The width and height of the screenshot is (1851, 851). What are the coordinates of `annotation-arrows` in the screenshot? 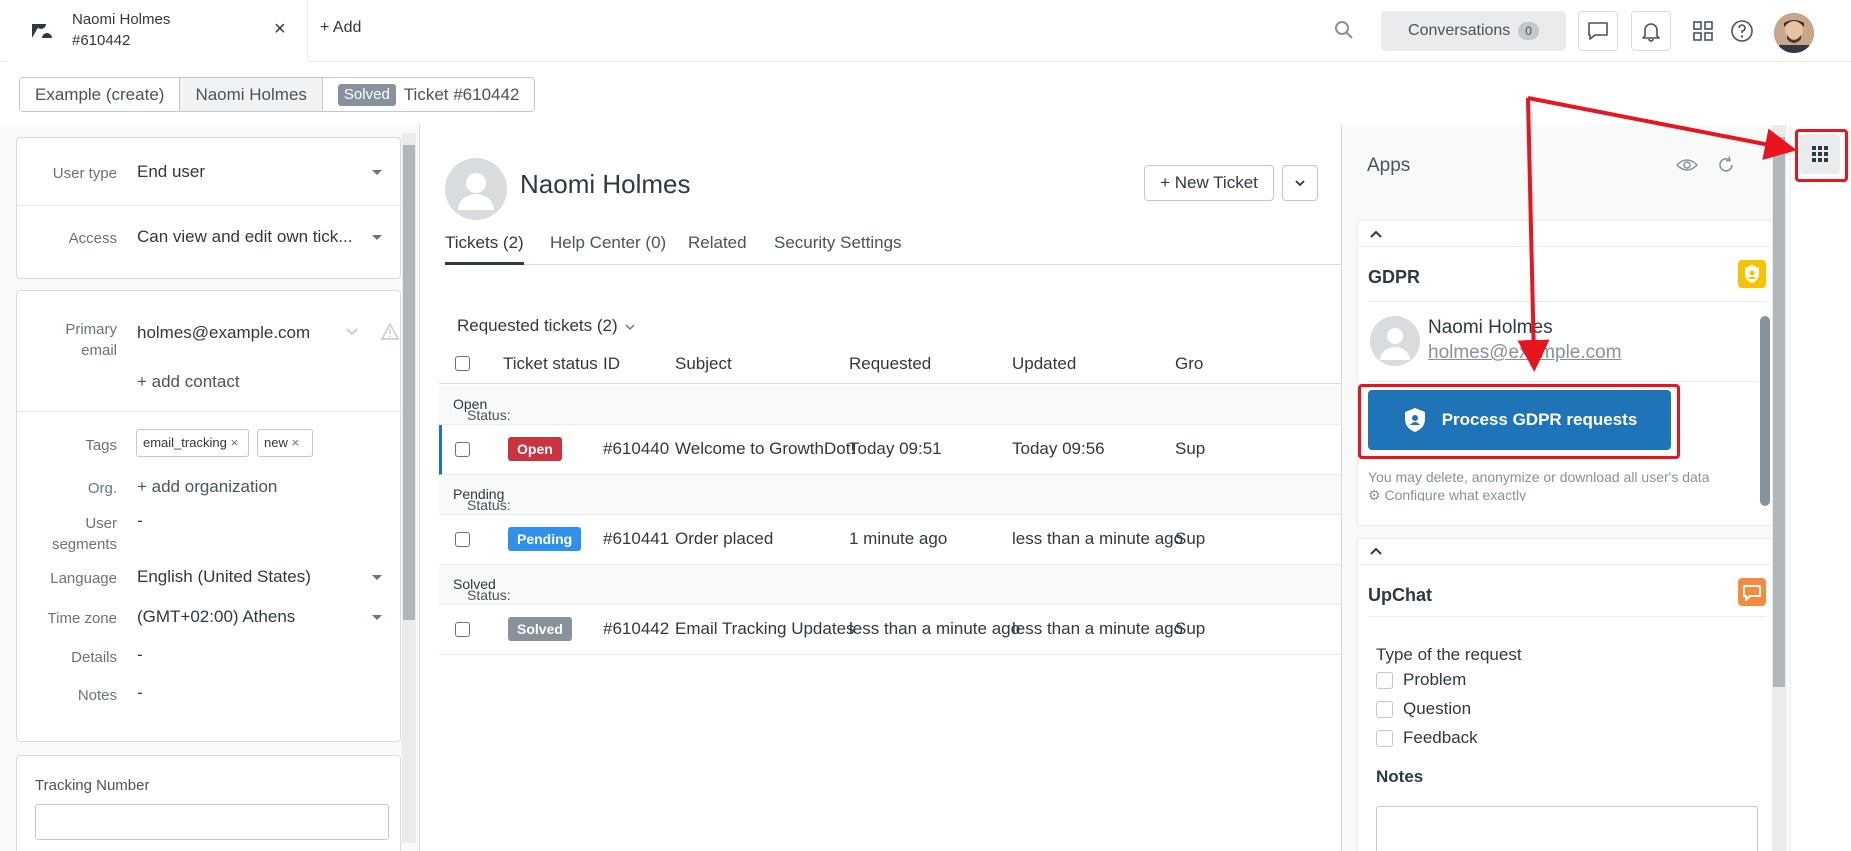 It's located at (1657, 234).